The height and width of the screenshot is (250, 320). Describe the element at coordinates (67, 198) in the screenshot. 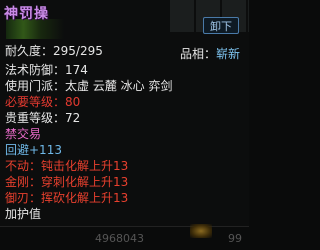

I see `attribute-3: 御刃：挥砍化解上升13` at that location.